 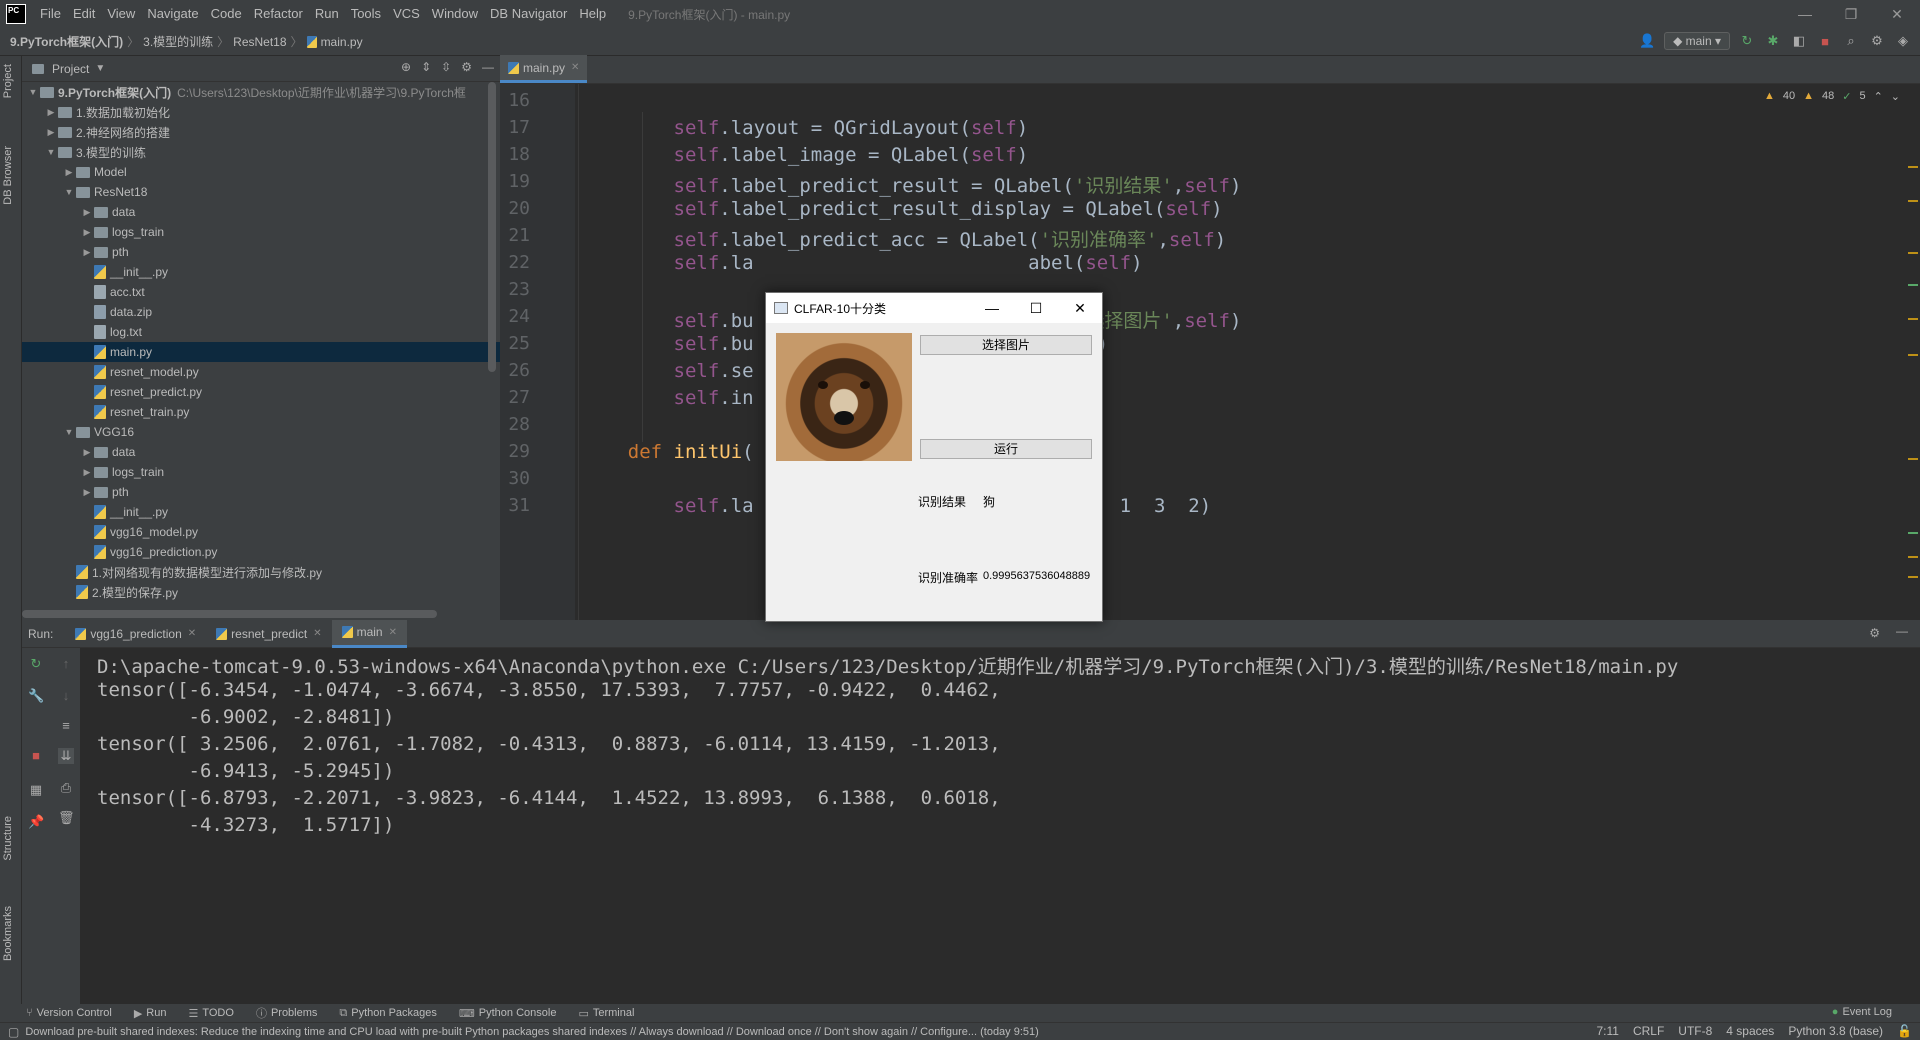 I want to click on chevron-down-icon: ⌄, so click(x=1895, y=96).